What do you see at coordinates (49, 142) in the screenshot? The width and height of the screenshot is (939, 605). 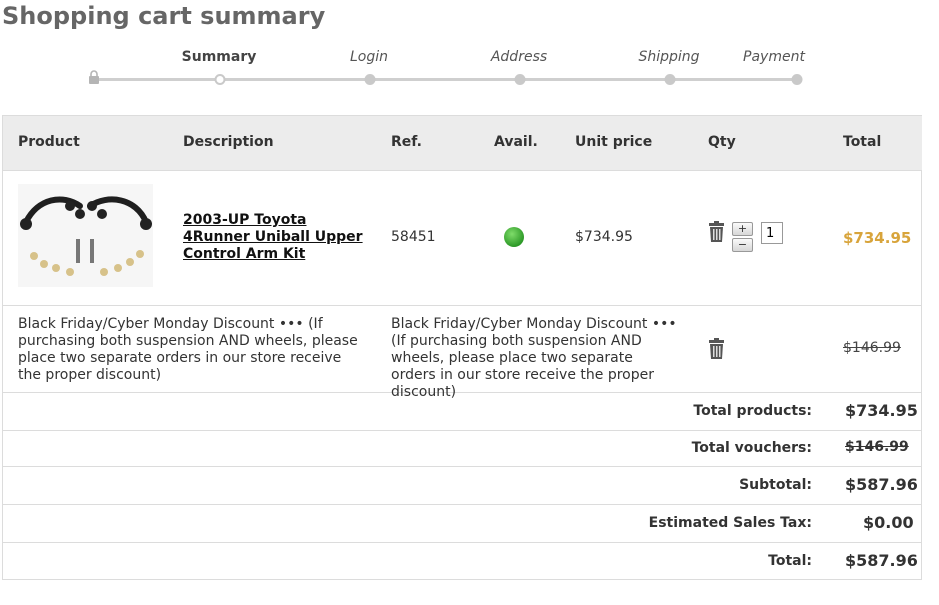 I see `header-product: Product` at bounding box center [49, 142].